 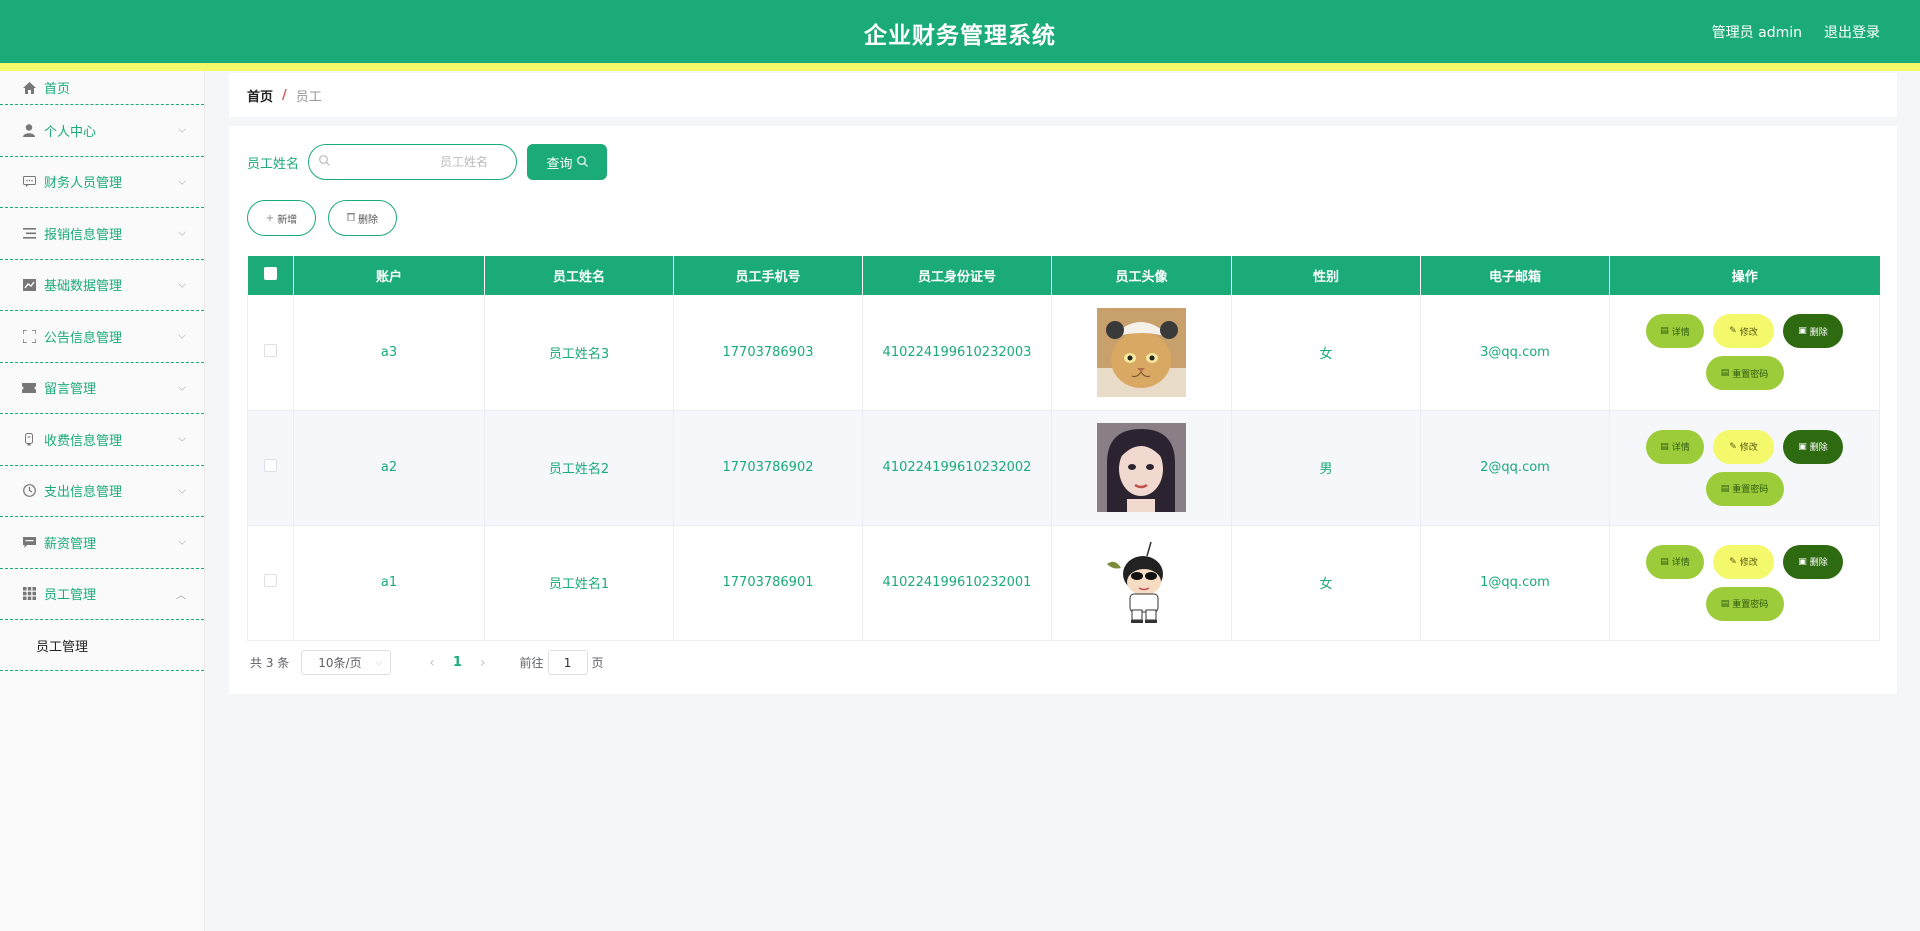 I want to click on sidebar-item-income: 收费信息管理 ⌵, so click(x=102, y=440).